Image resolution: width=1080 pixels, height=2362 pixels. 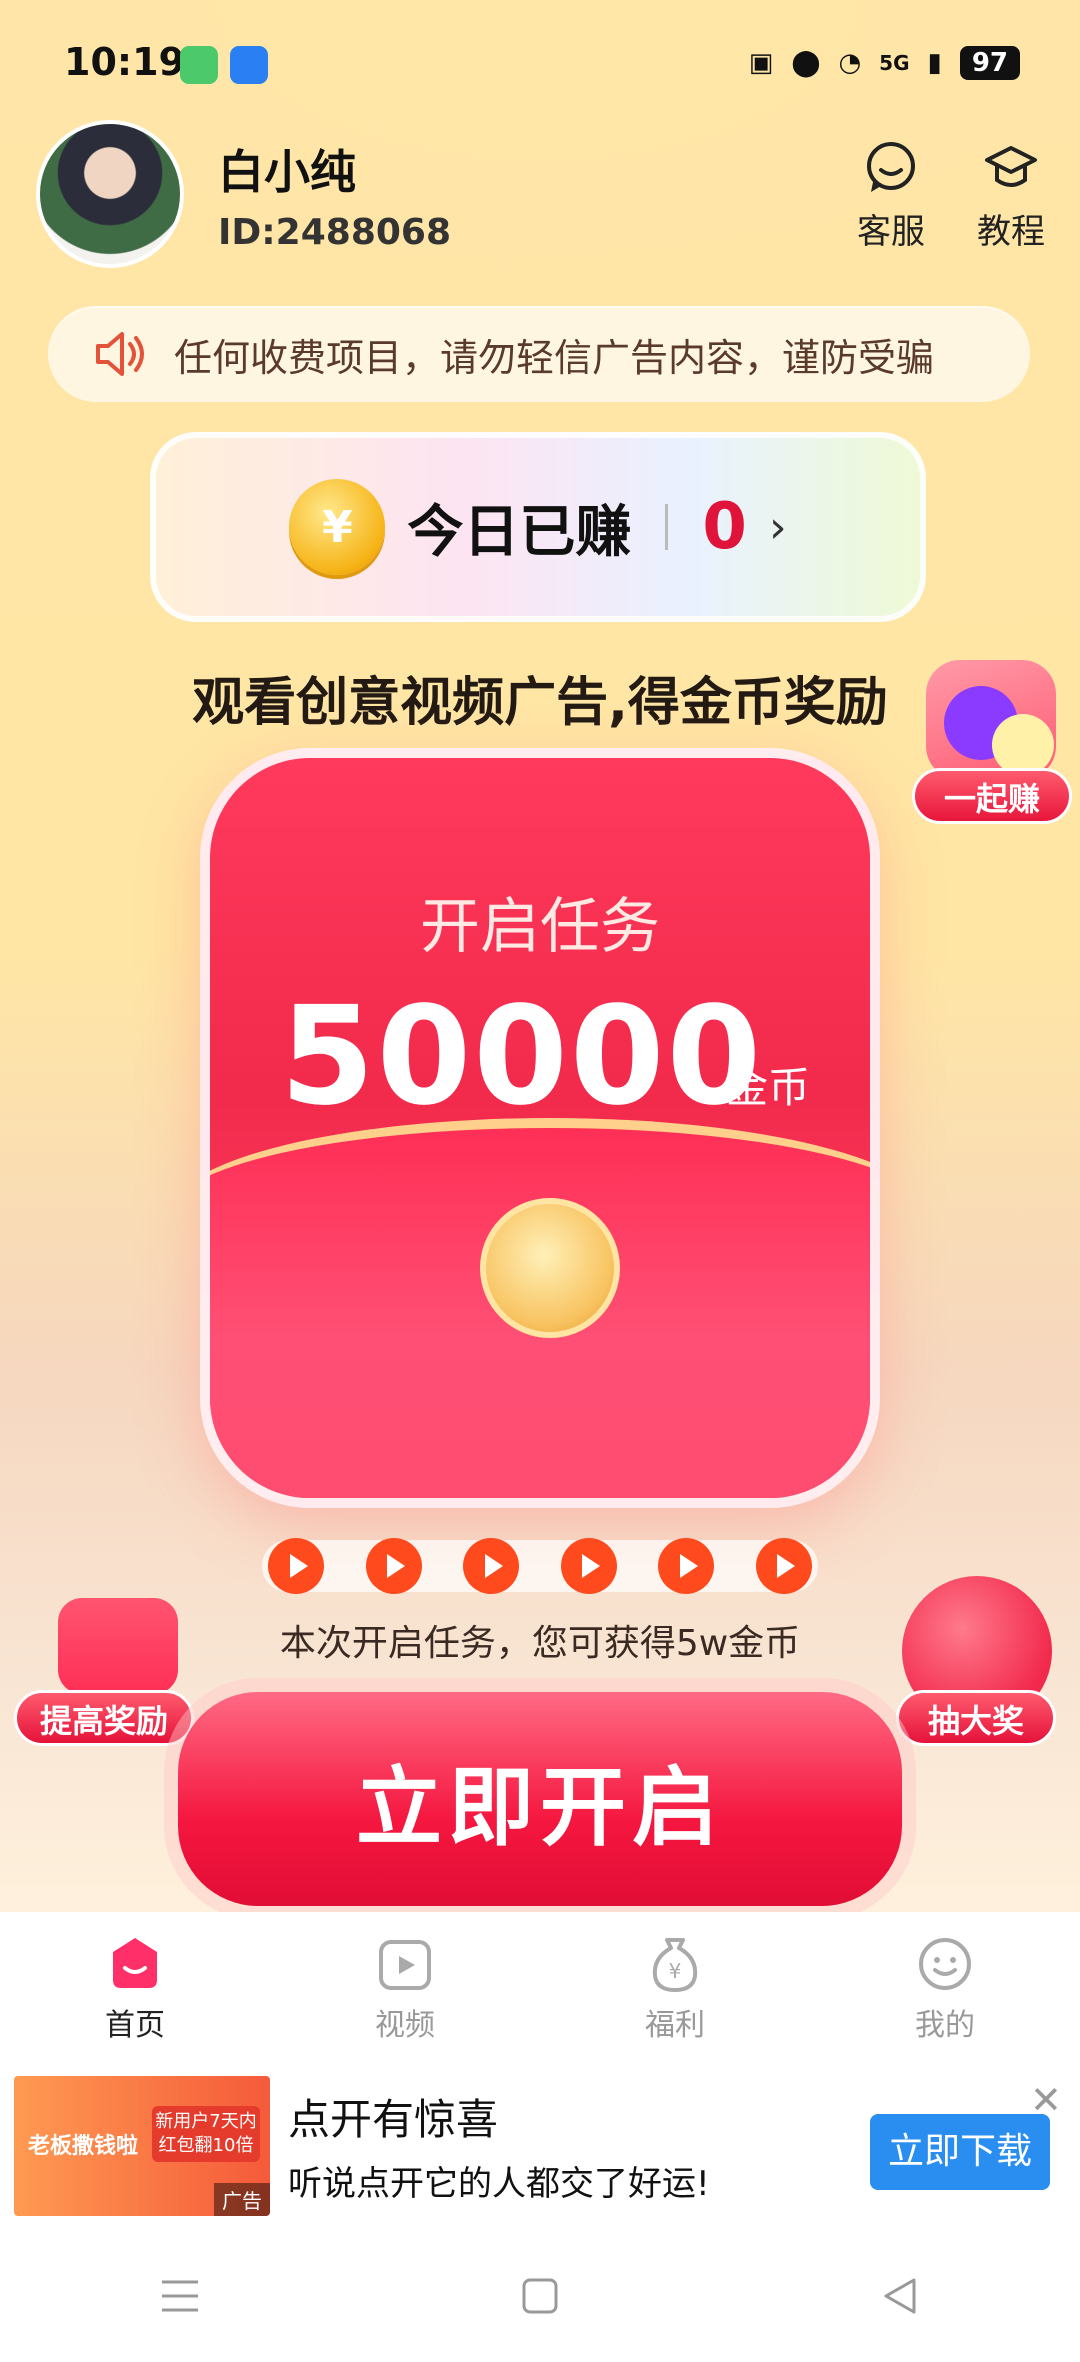 I want to click on wifi-icon: ◔, so click(x=850, y=63).